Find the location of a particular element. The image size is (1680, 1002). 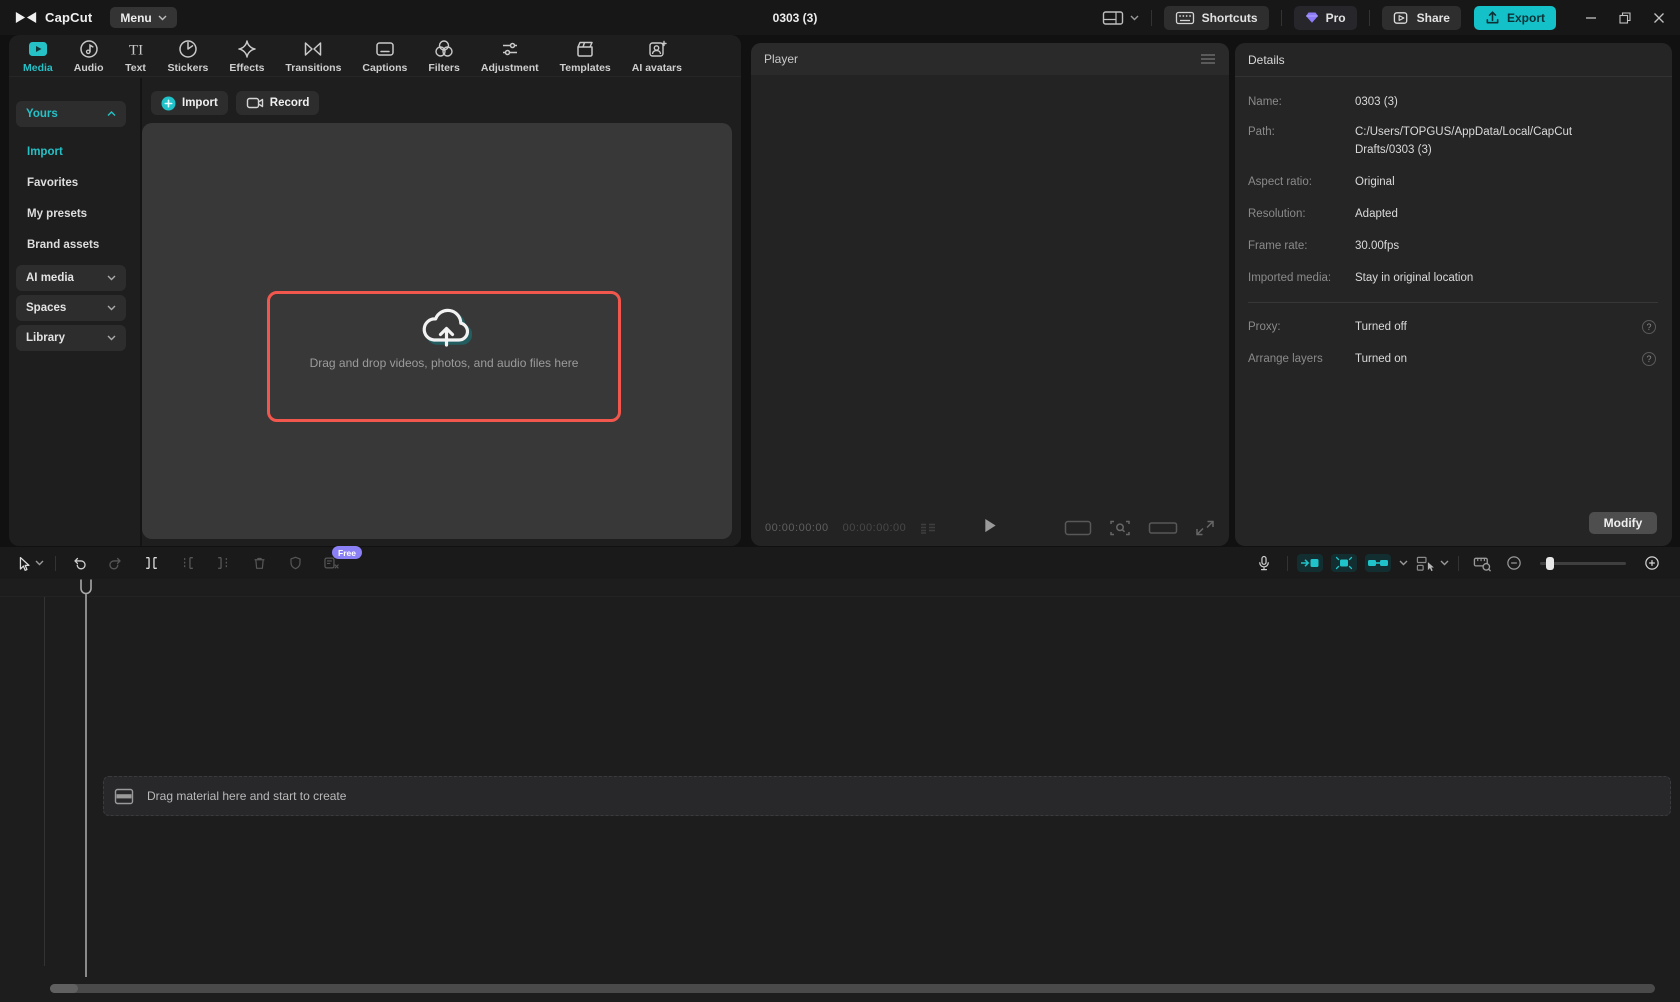

detail-value: Turned on is located at coordinates (1381, 359).